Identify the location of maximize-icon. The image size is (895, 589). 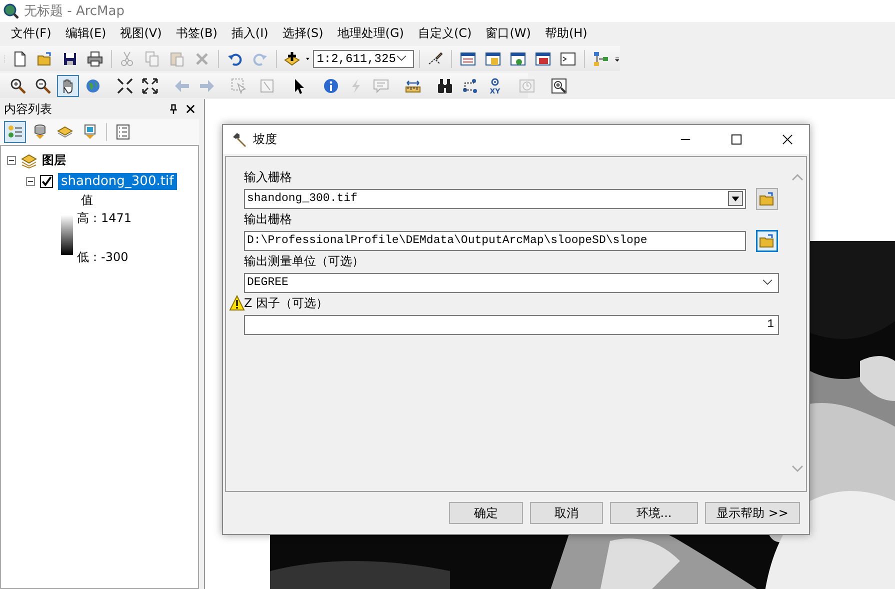
(736, 139).